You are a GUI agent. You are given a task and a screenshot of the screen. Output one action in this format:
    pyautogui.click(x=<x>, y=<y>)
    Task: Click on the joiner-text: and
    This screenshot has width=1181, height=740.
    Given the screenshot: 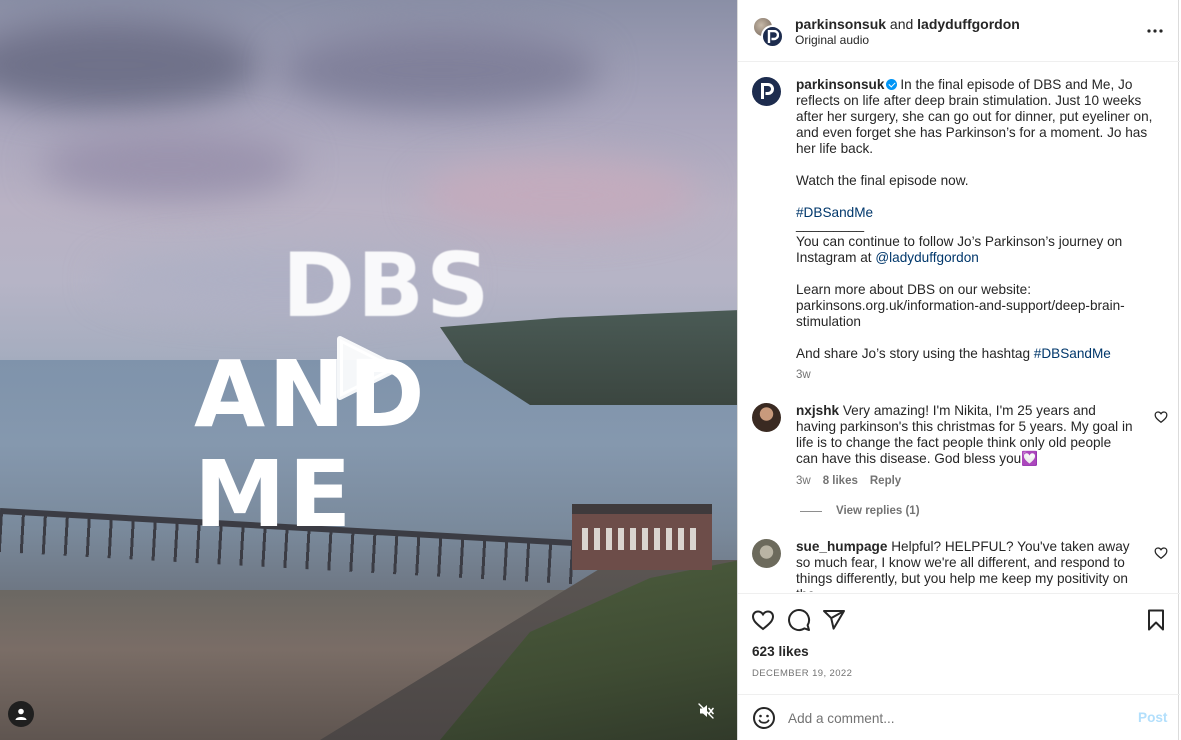 What is the action you would take?
    pyautogui.click(x=901, y=24)
    